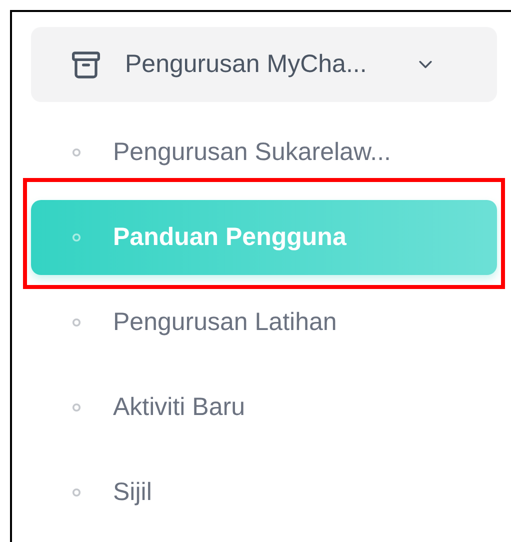  Describe the element at coordinates (264, 492) in the screenshot. I see `menu-item: Sijil` at that location.